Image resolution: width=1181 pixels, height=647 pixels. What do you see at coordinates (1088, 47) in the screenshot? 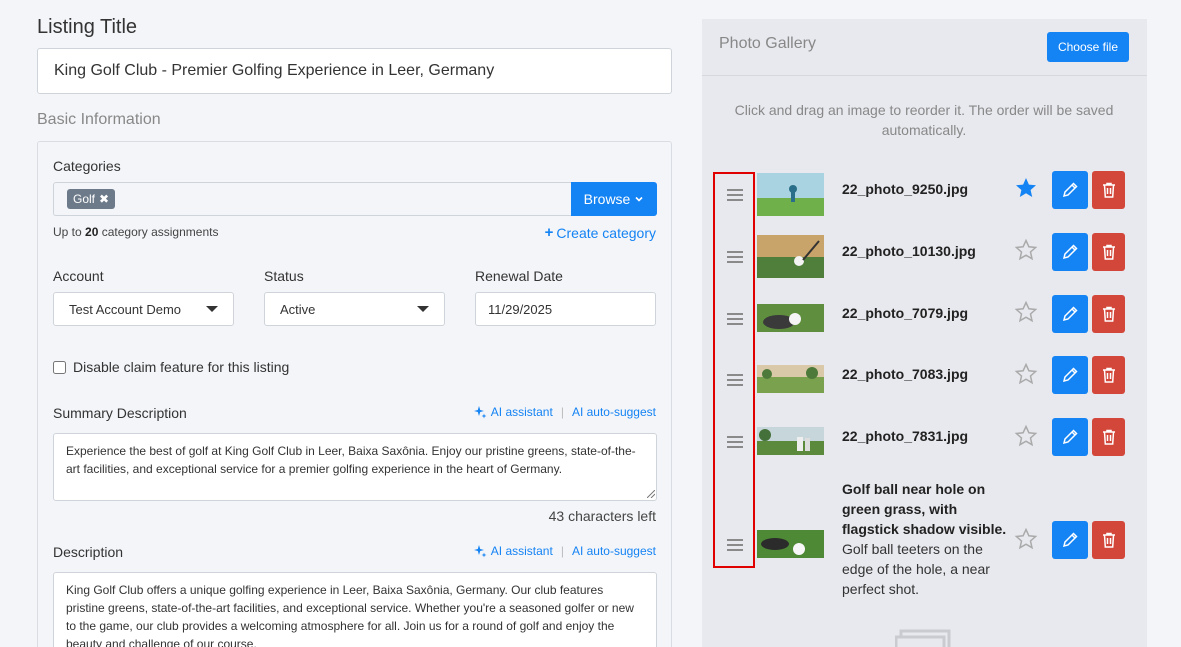
I see `choose-file-button: Choose file` at bounding box center [1088, 47].